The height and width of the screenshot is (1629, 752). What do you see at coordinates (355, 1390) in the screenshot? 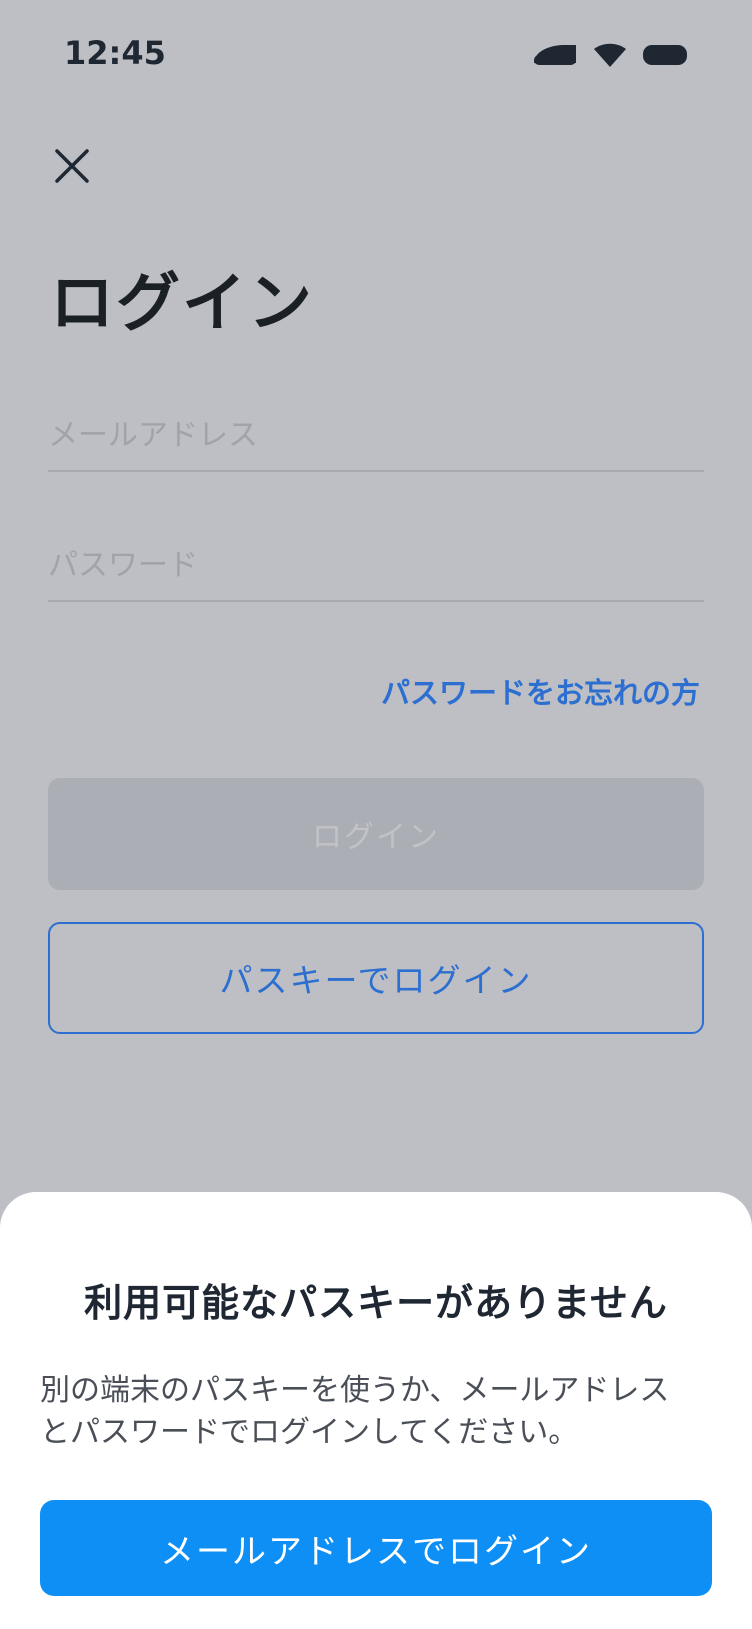
I see `sheet-message-line1: 別の端末のパスキーを使うか、メールアドレス` at bounding box center [355, 1390].